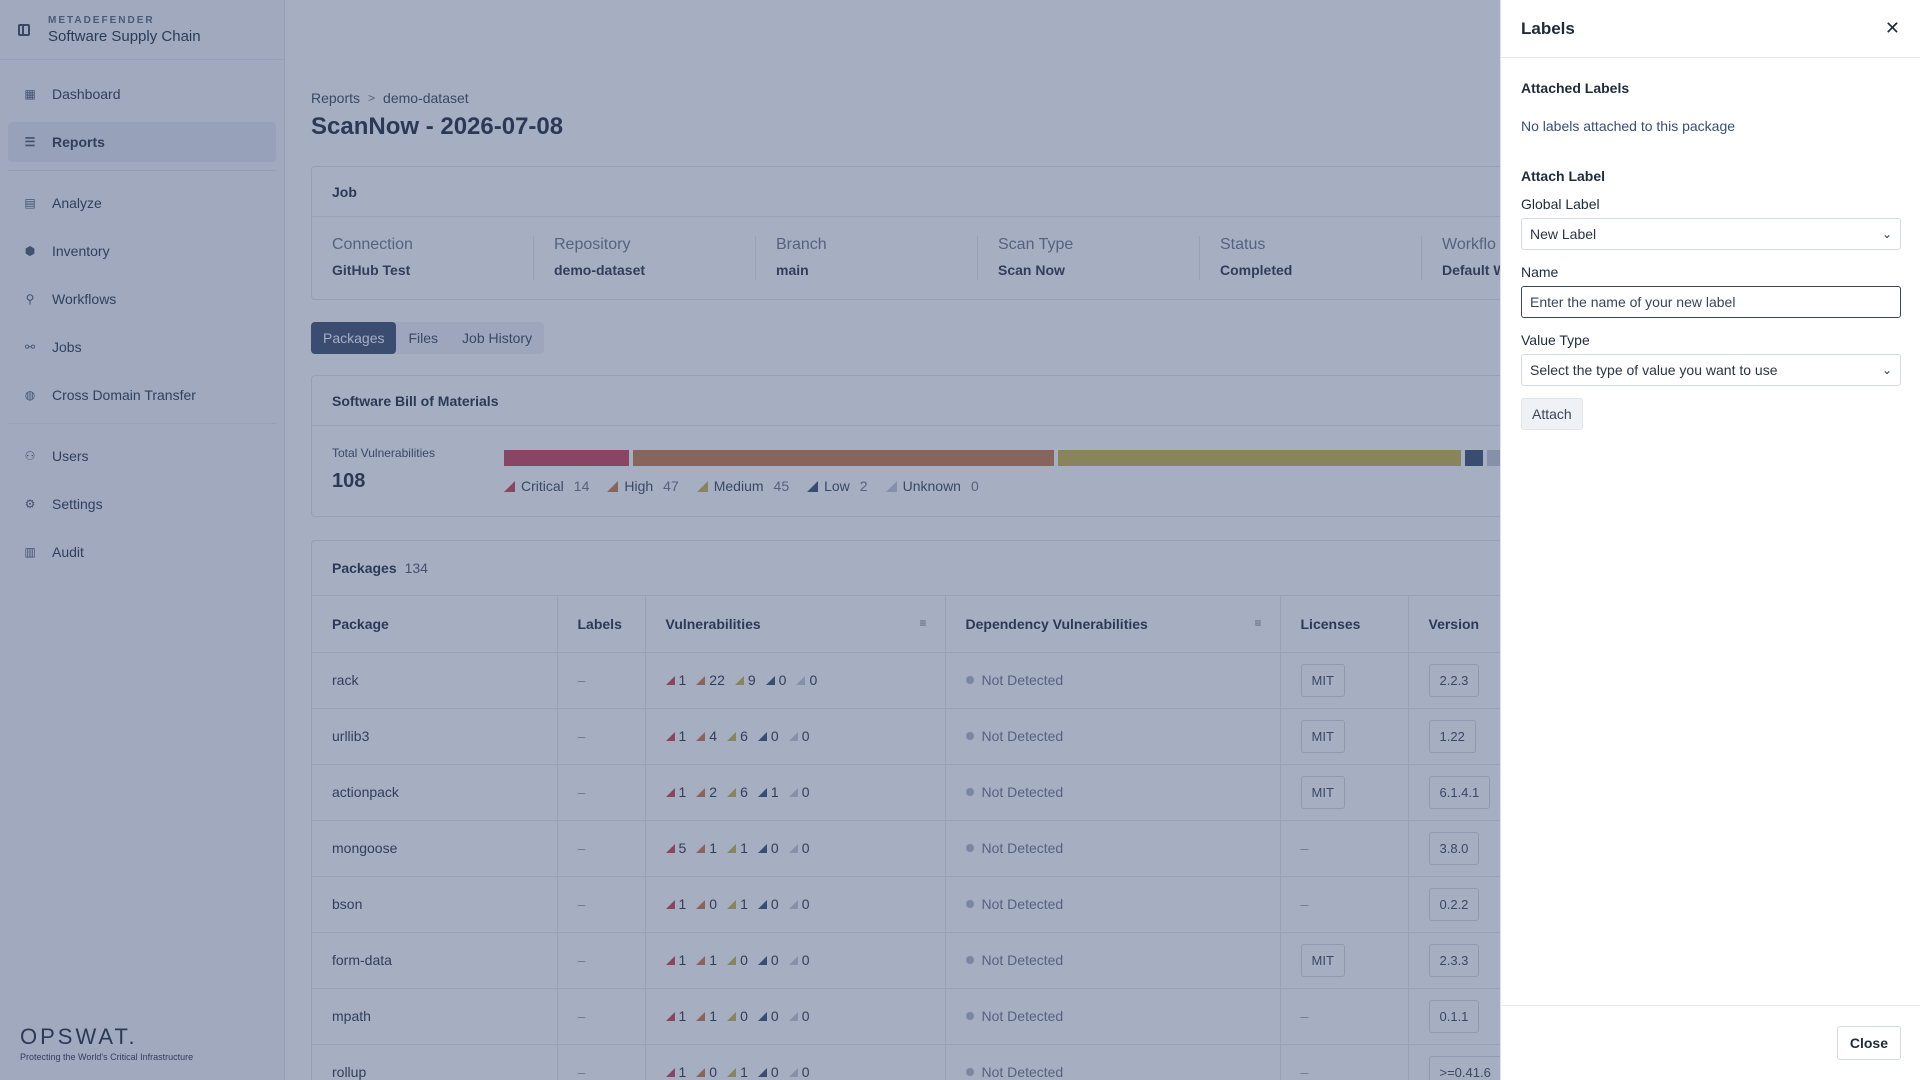 The height and width of the screenshot is (1080, 1920). What do you see at coordinates (1710, 29) in the screenshot?
I see `drawer-header: Labels ✕` at bounding box center [1710, 29].